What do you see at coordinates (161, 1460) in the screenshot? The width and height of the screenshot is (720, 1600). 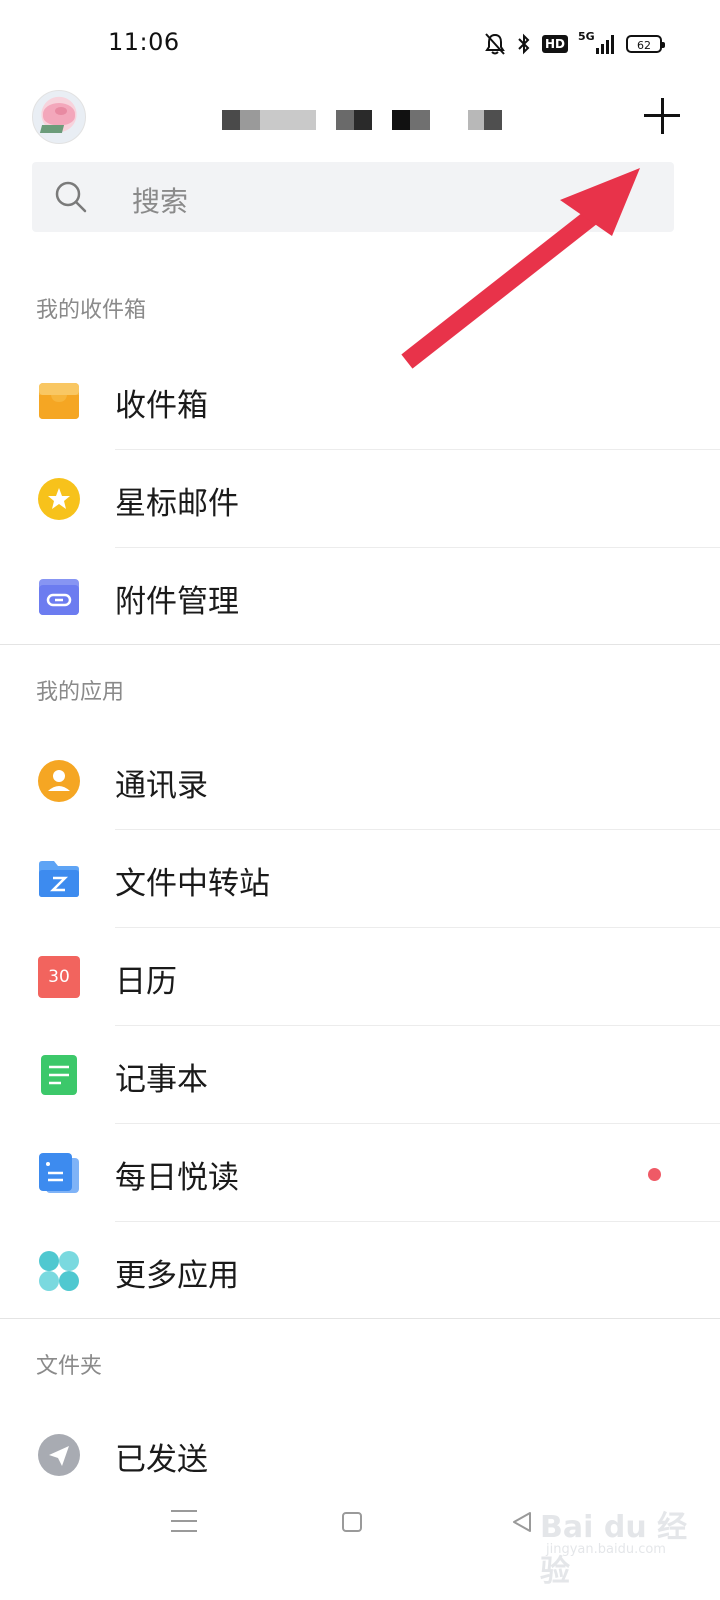 I see `menu-item-label: 已发送` at bounding box center [161, 1460].